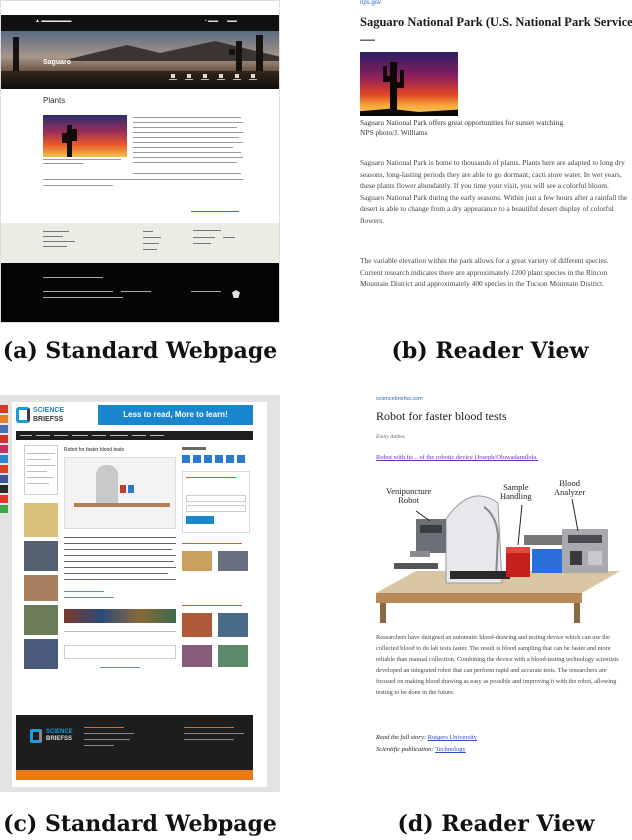 This screenshot has height=840, width=632. What do you see at coordinates (408, 496) in the screenshot?
I see `figure-label-venipuncture: Venipuncture Robot` at bounding box center [408, 496].